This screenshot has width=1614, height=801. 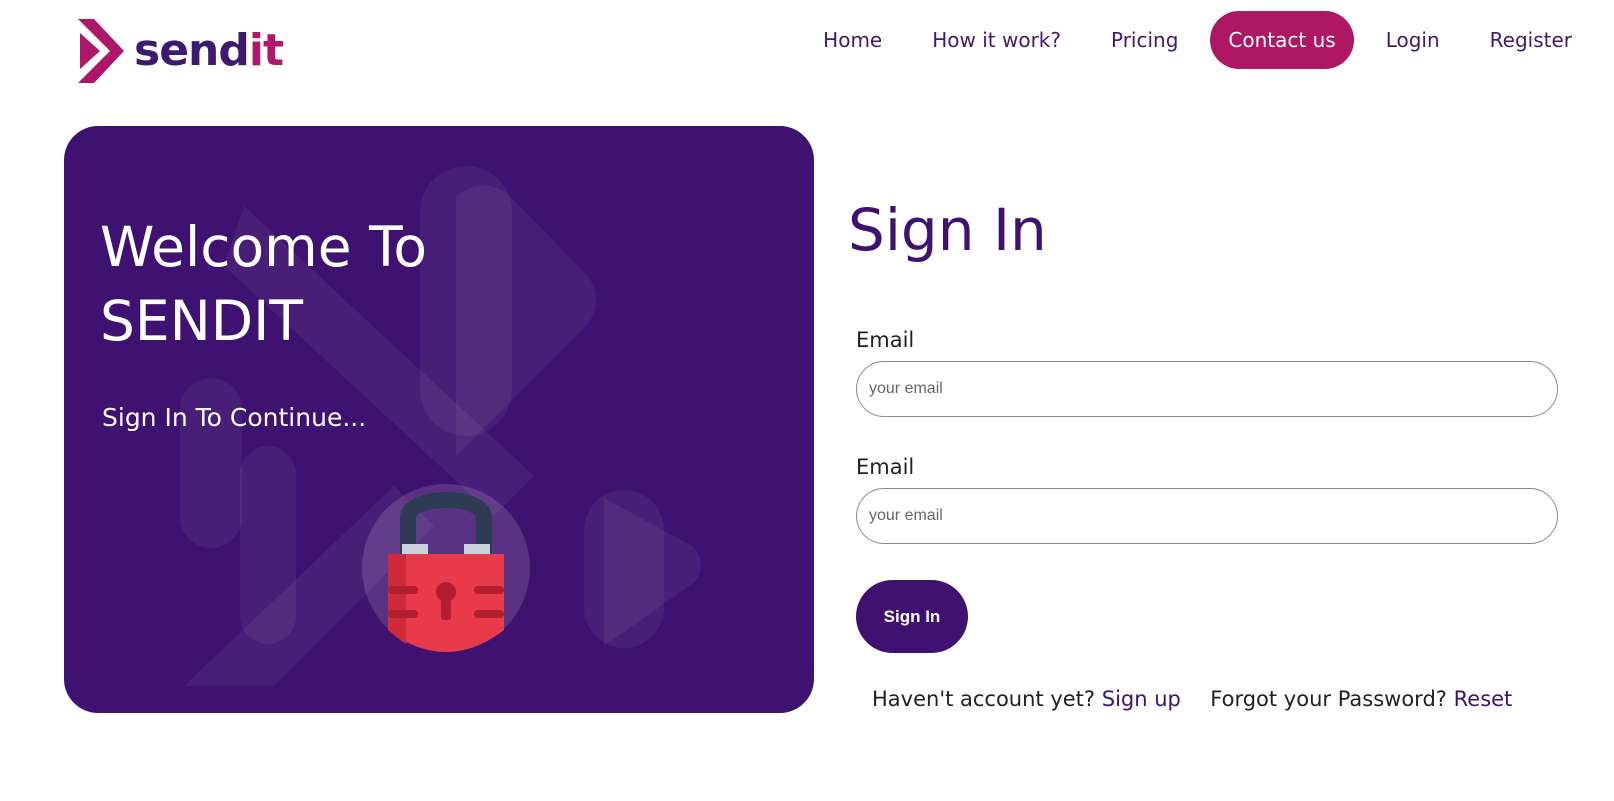 I want to click on nav-pricing: Pricing, so click(x=1144, y=40).